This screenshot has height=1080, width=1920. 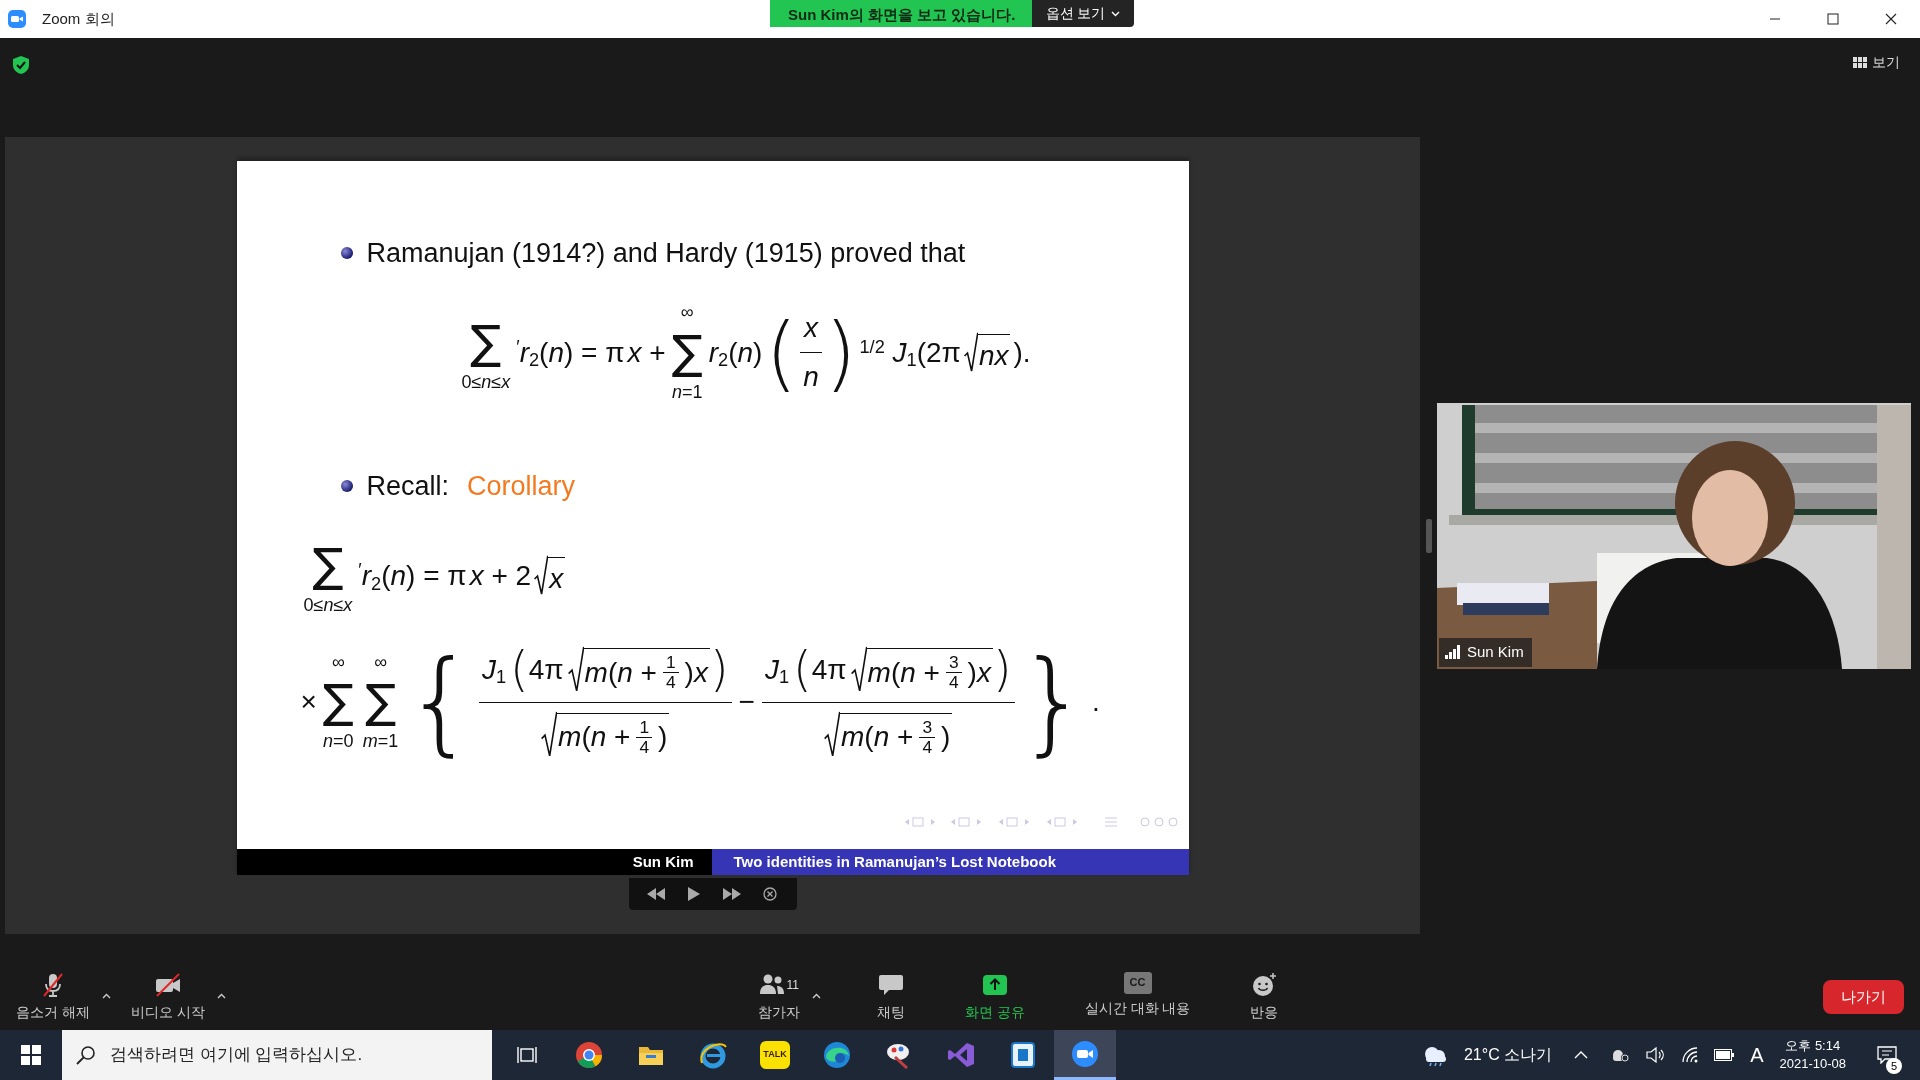 I want to click on close-icon, so click(x=769, y=894).